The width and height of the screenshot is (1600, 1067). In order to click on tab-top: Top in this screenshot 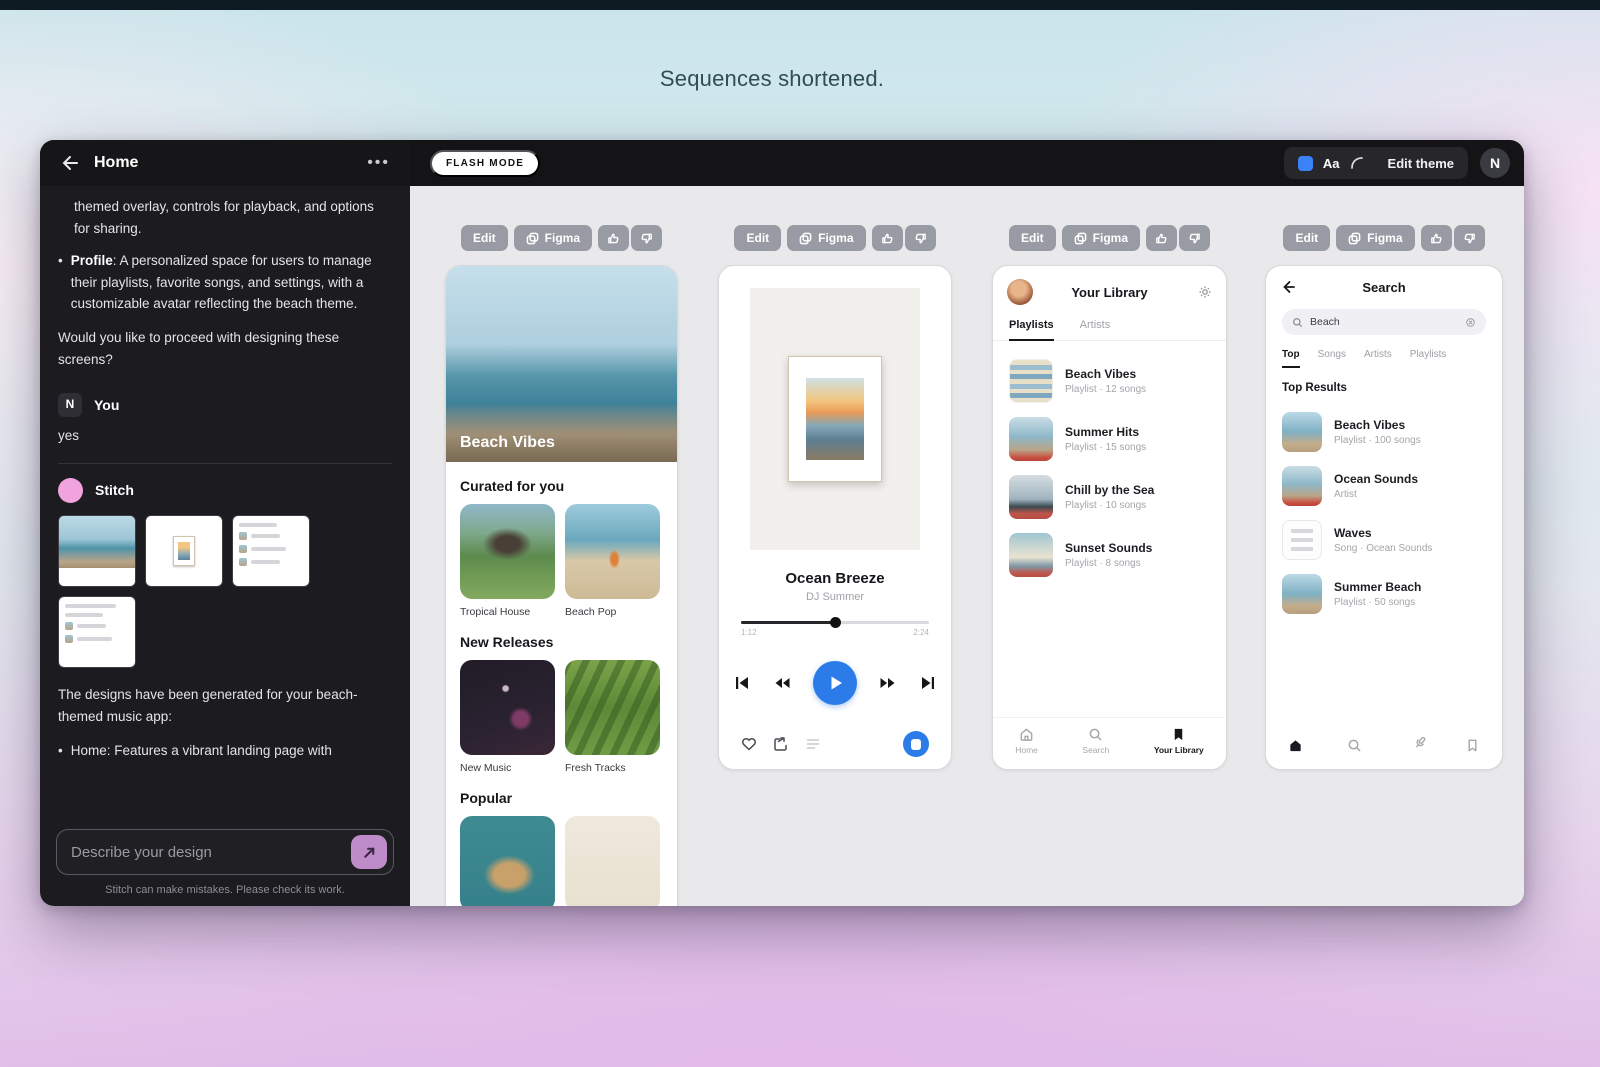, I will do `click(1291, 358)`.